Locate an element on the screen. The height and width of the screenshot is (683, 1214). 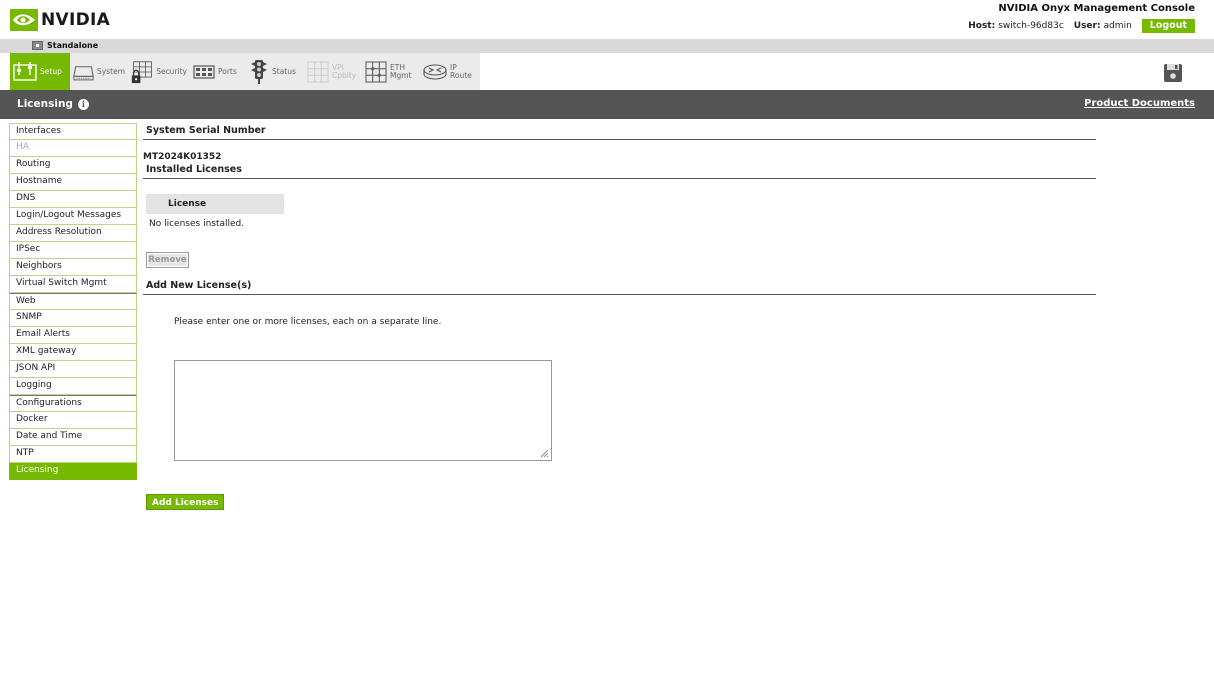
serial-heading: System Serial Number is located at coordinates (619, 131).